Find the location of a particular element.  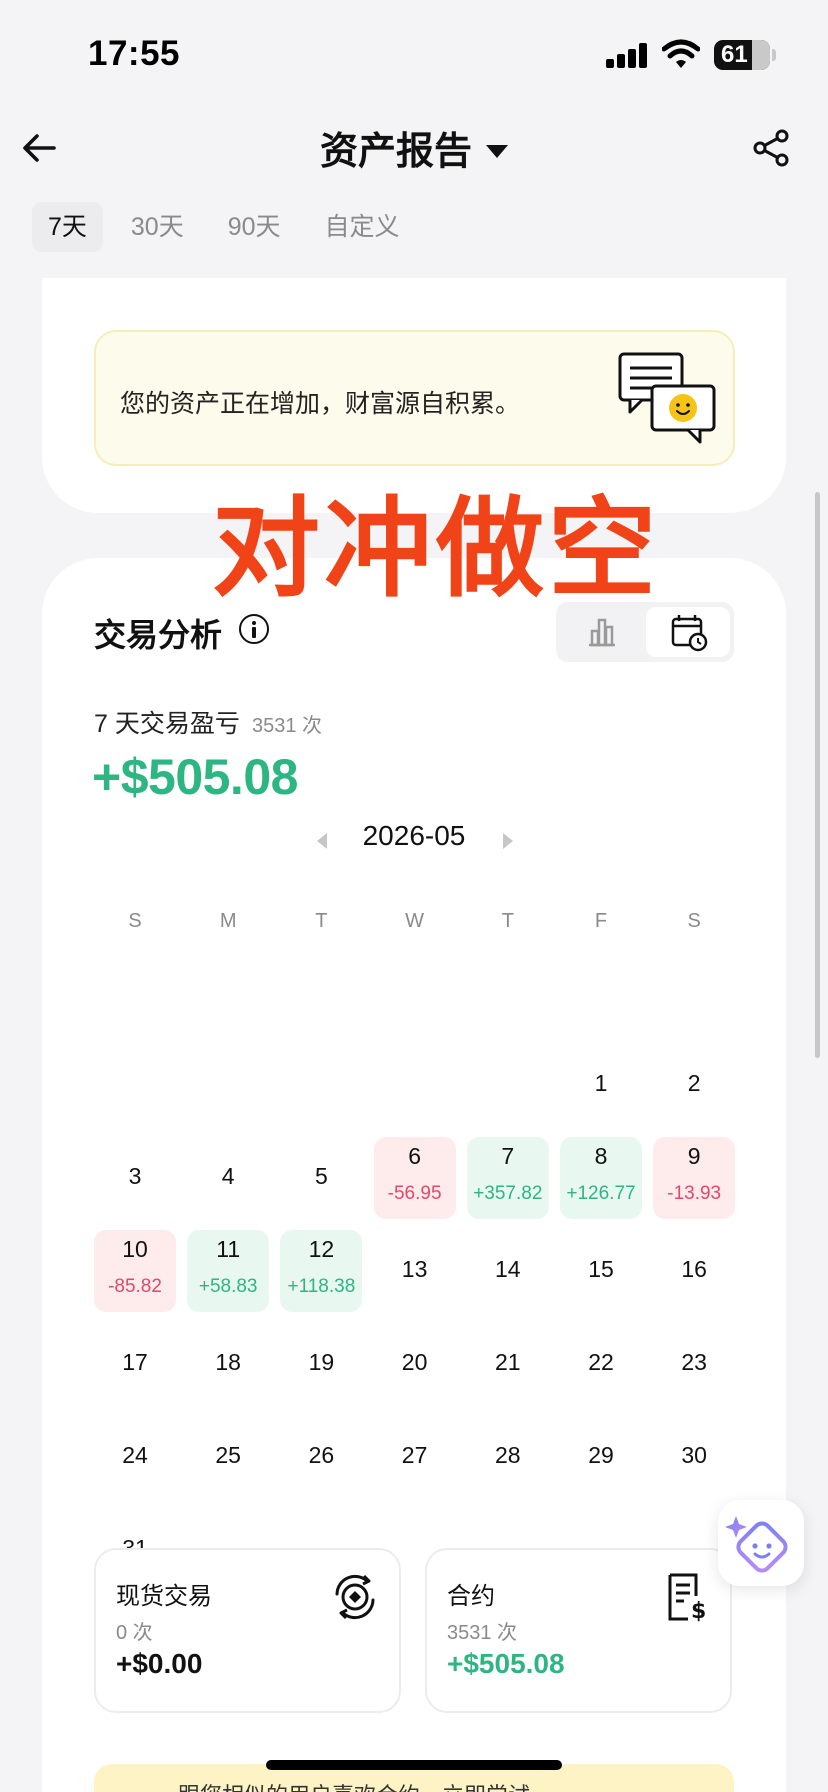

calendar-day-22: 22 is located at coordinates (601, 1364).